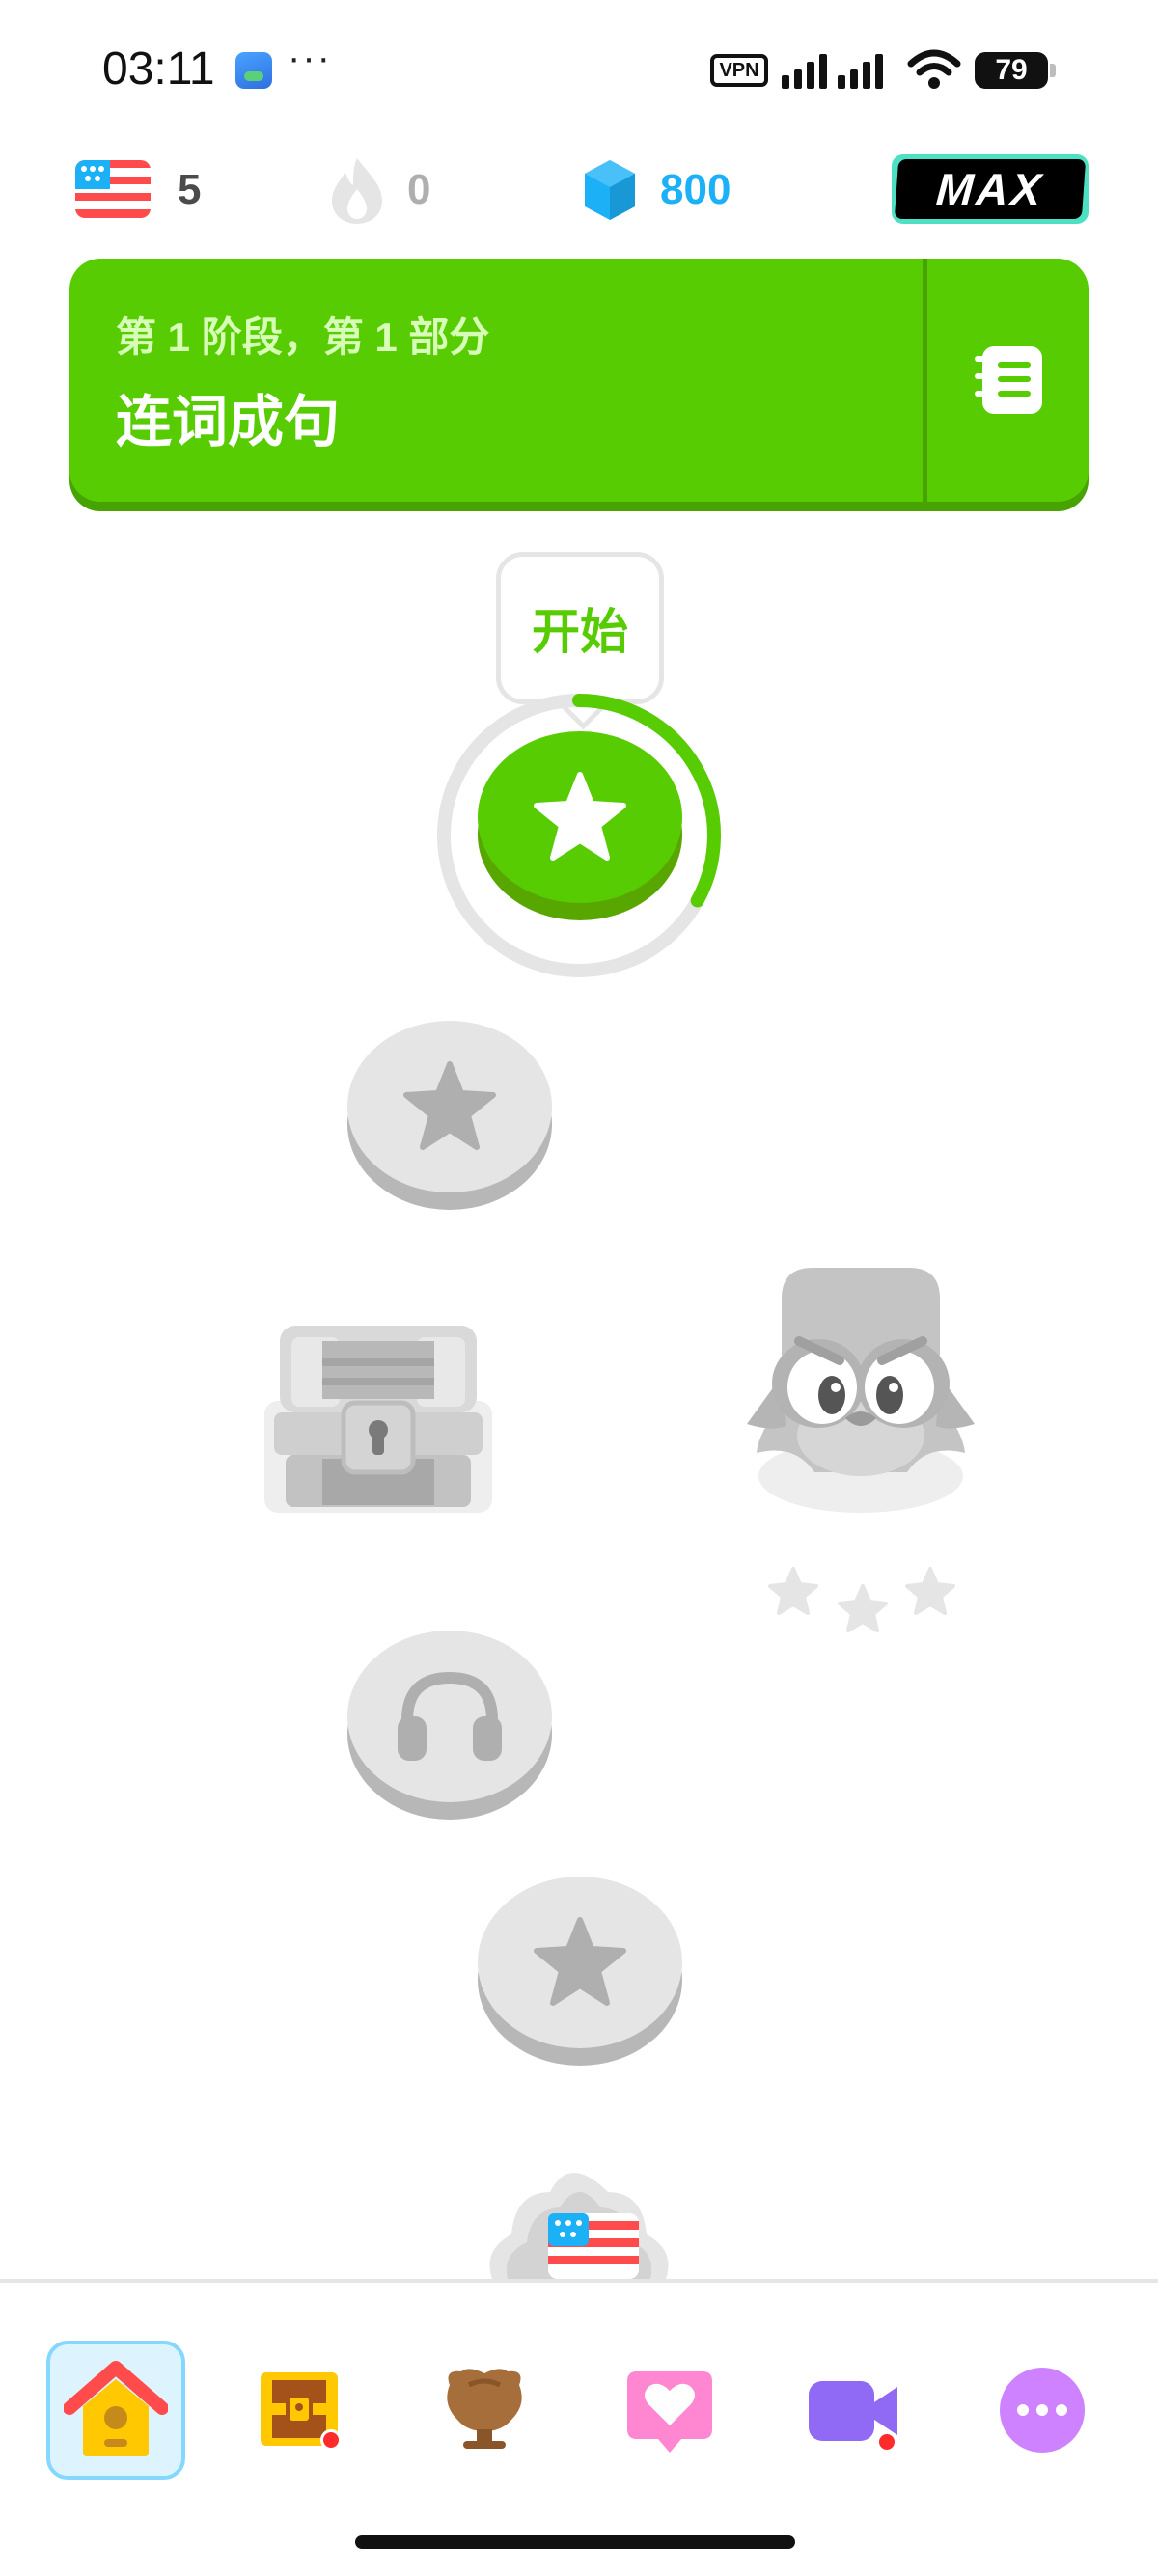 Image resolution: width=1158 pixels, height=2576 pixels. I want to click on lesson-node-locked-listening, so click(449, 1726).